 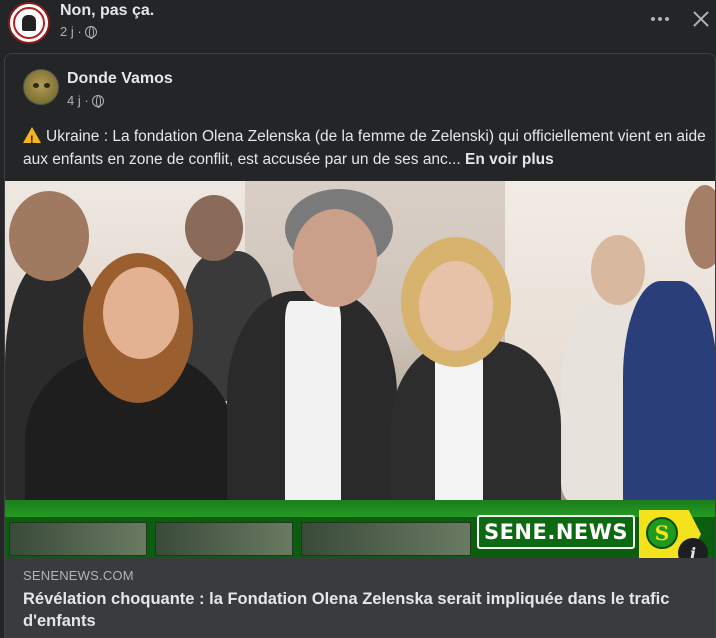 I want to click on link-domain: SENENEWS.COM, so click(x=78, y=575).